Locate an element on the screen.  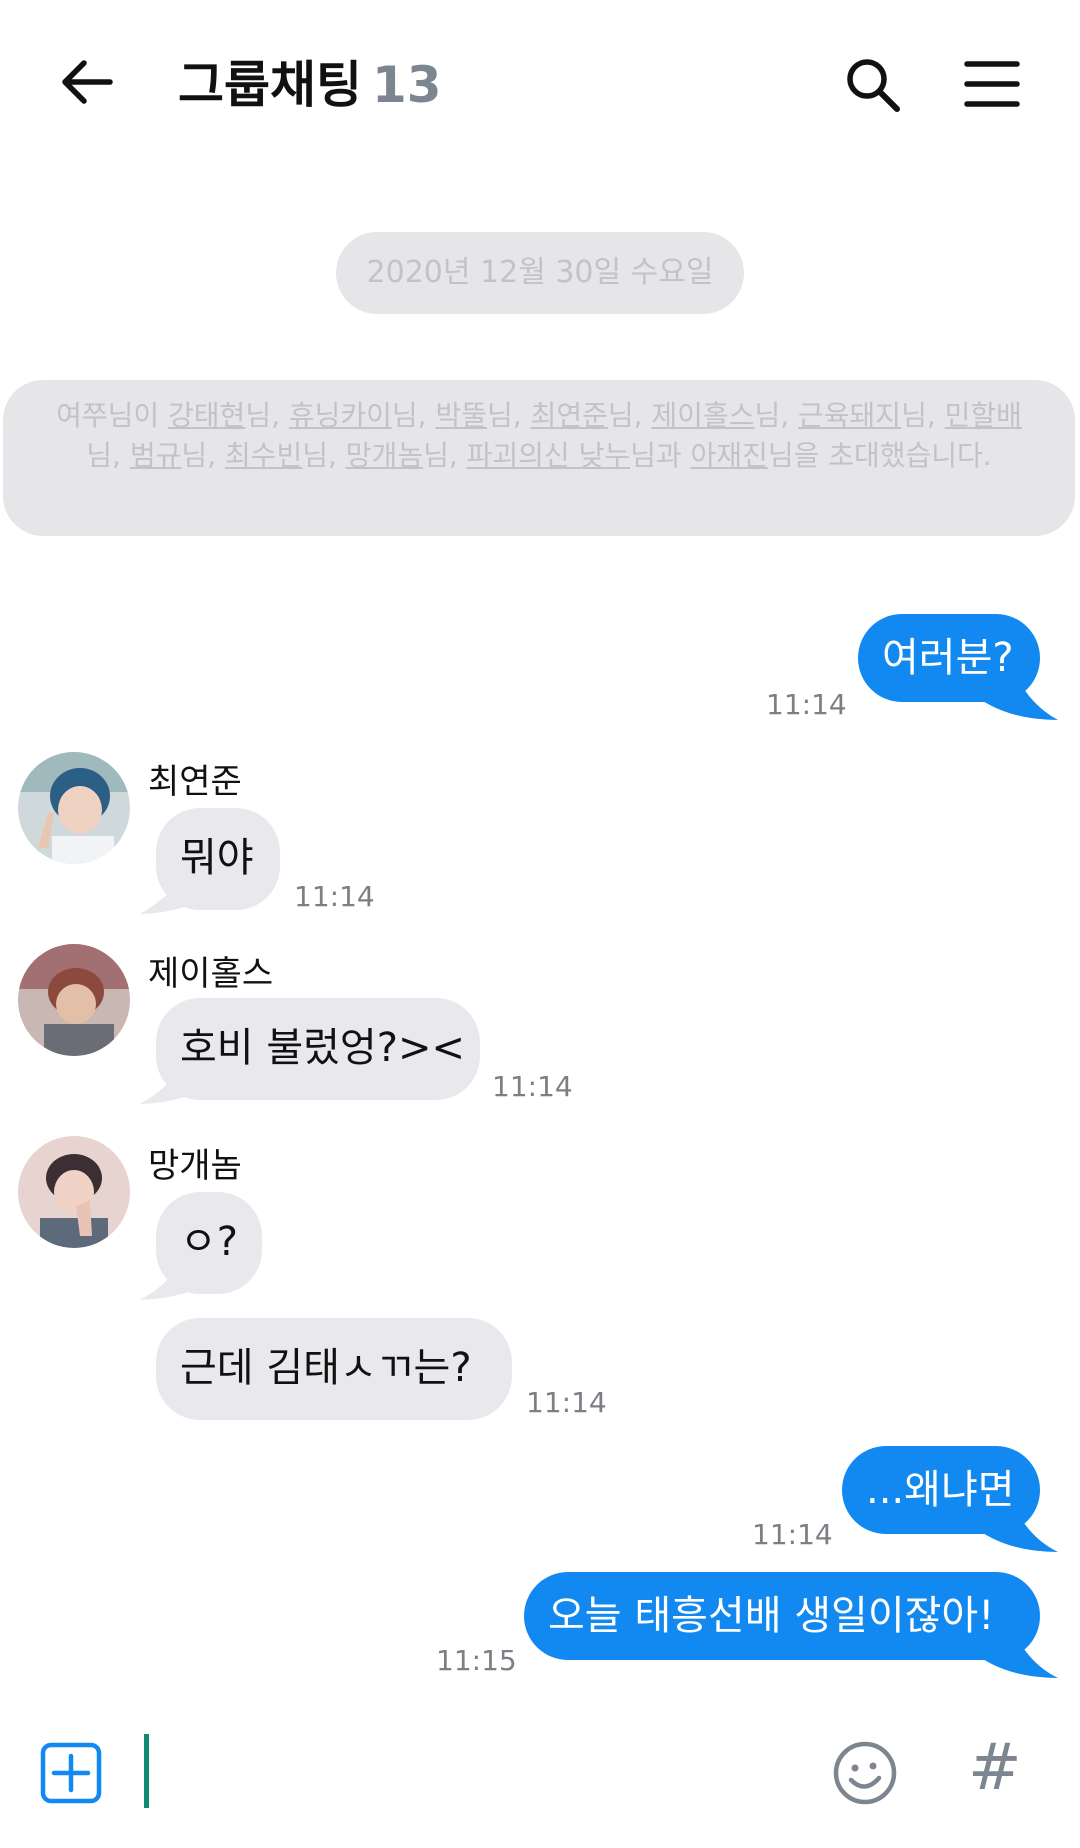
plus-square-icon is located at coordinates (71, 1773).